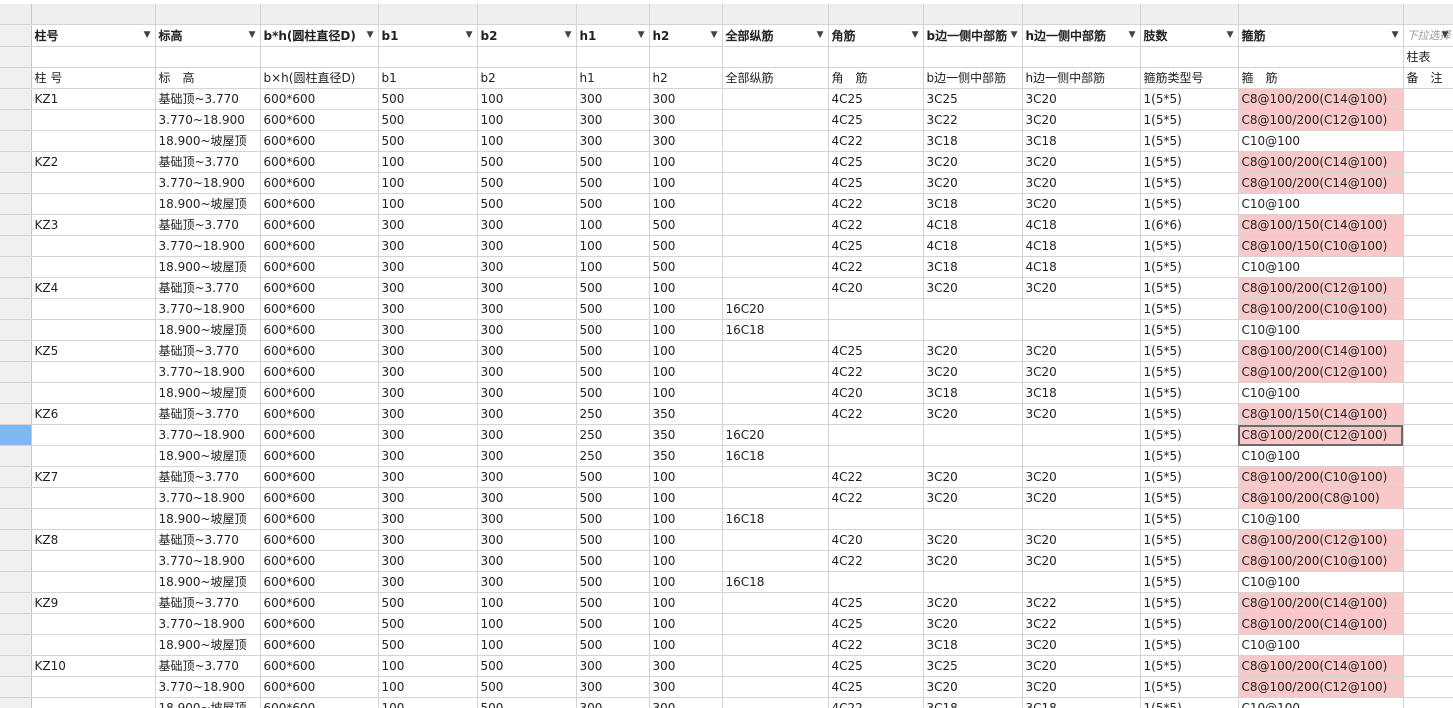 The image size is (1453, 708). What do you see at coordinates (1081, 14) in the screenshot?
I see `column-header-K` at bounding box center [1081, 14].